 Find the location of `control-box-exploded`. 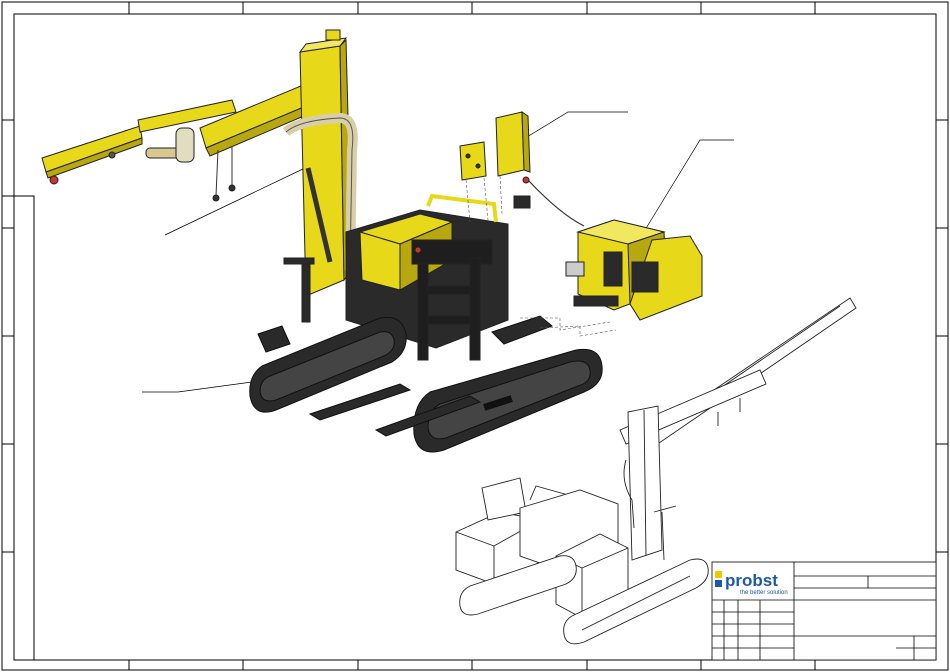

control-box-exploded is located at coordinates (522, 169).